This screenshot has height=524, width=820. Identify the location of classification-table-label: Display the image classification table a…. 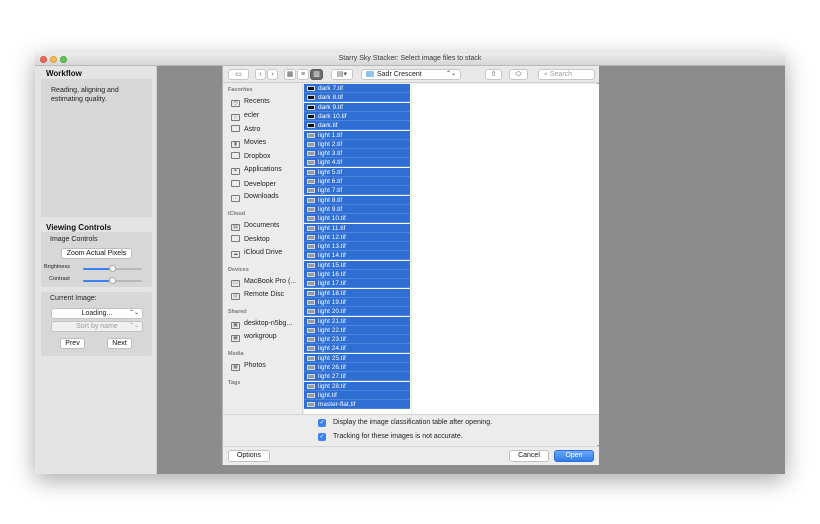
(413, 422).